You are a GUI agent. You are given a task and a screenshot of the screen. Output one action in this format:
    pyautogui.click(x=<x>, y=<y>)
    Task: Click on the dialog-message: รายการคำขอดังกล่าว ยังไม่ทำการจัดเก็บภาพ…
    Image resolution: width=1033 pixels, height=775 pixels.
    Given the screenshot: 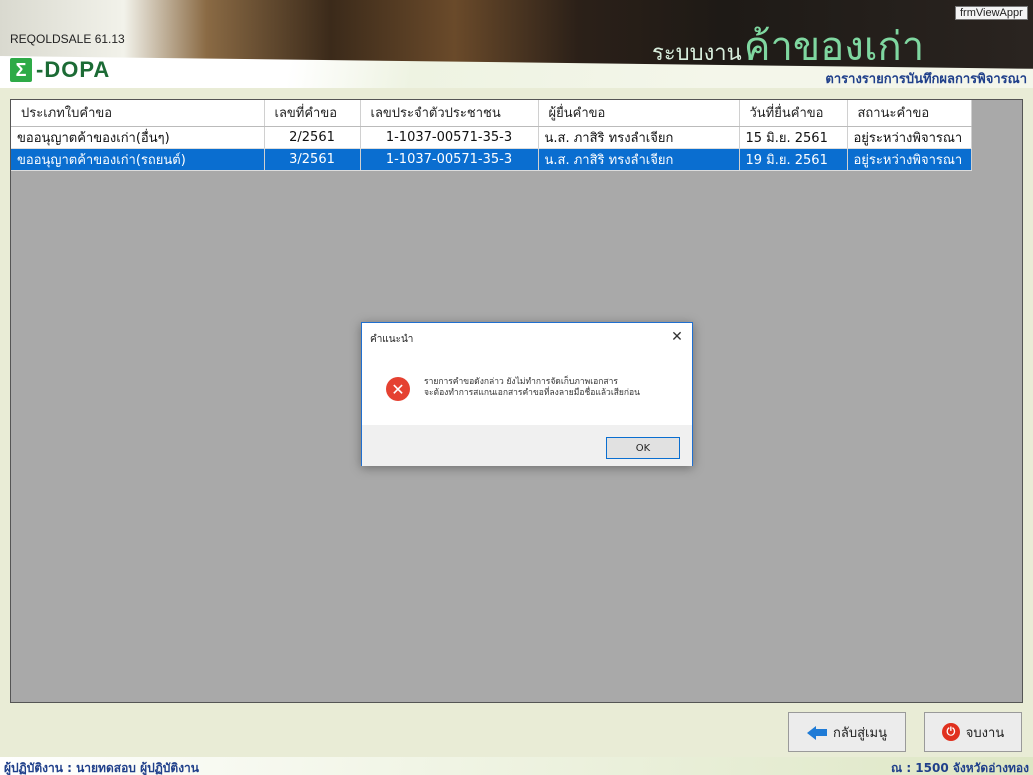 What is the action you would take?
    pyautogui.click(x=532, y=388)
    